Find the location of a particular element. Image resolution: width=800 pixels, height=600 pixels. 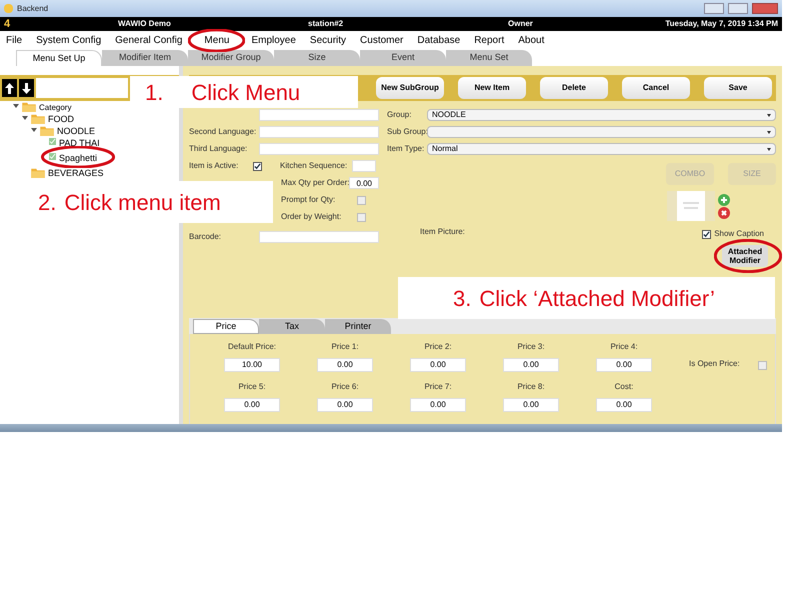

input-field: 10.00 is located at coordinates (252, 365).